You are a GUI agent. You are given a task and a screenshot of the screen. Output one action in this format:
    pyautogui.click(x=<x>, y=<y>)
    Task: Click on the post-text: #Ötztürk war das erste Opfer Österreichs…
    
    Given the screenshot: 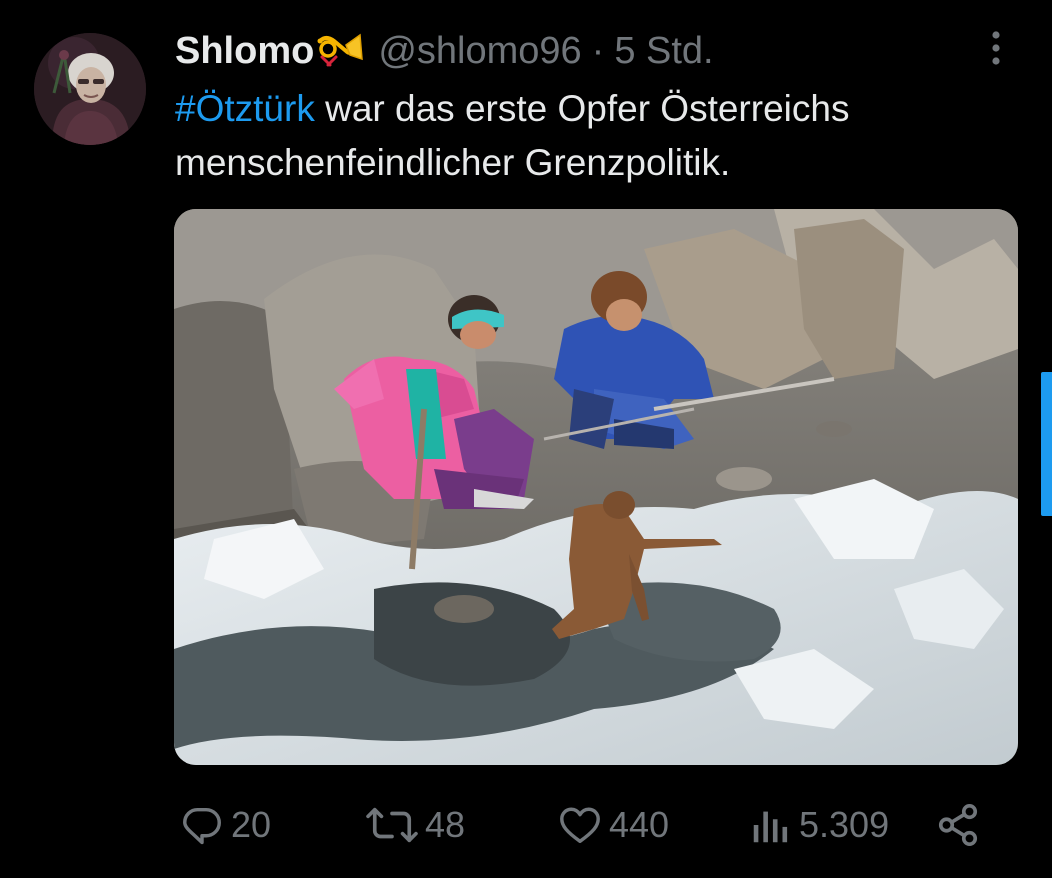 What is the action you would take?
    pyautogui.click(x=595, y=136)
    